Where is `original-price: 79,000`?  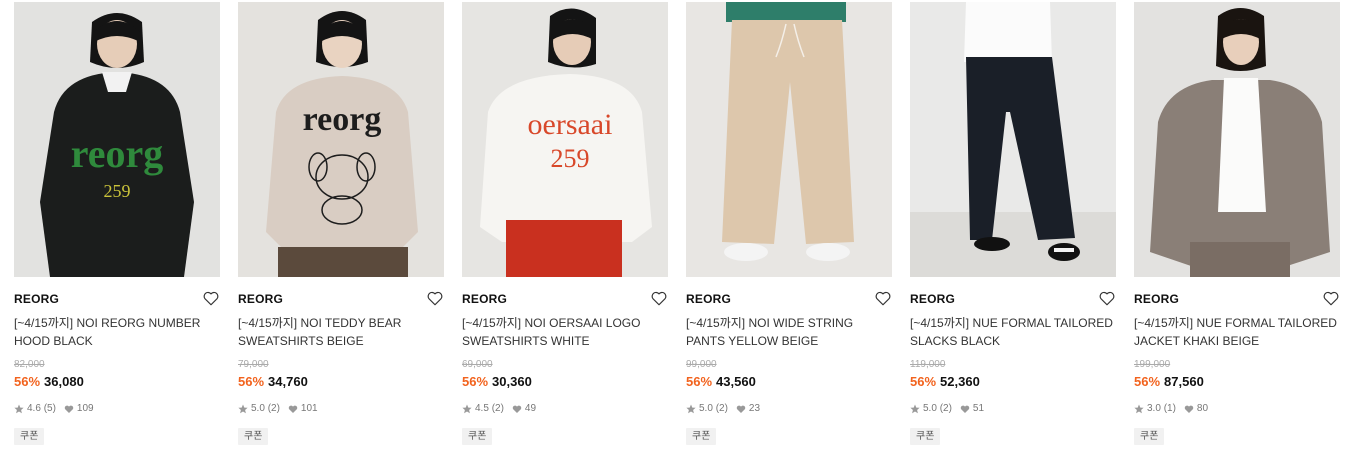
original-price: 79,000 is located at coordinates (253, 364).